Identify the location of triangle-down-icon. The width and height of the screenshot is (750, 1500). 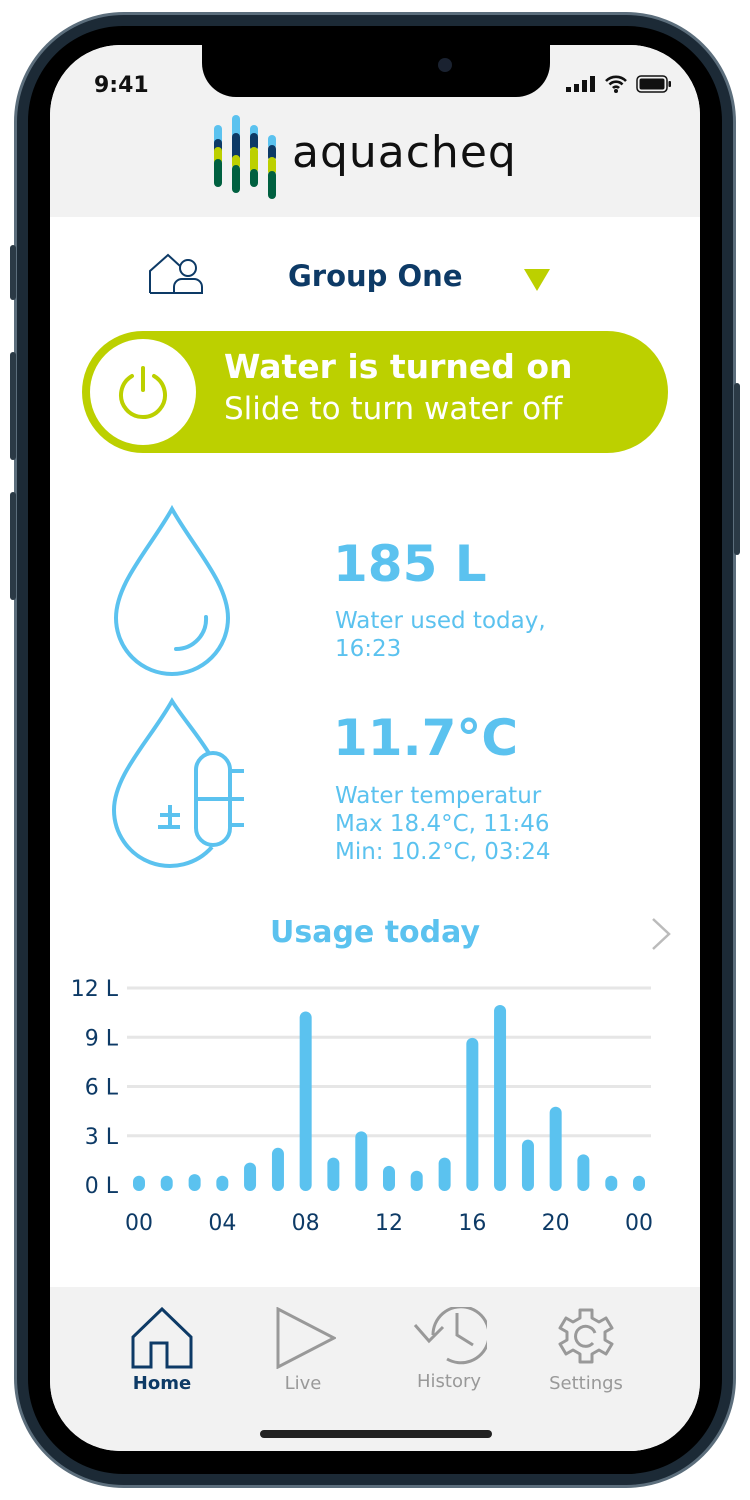
(537, 280).